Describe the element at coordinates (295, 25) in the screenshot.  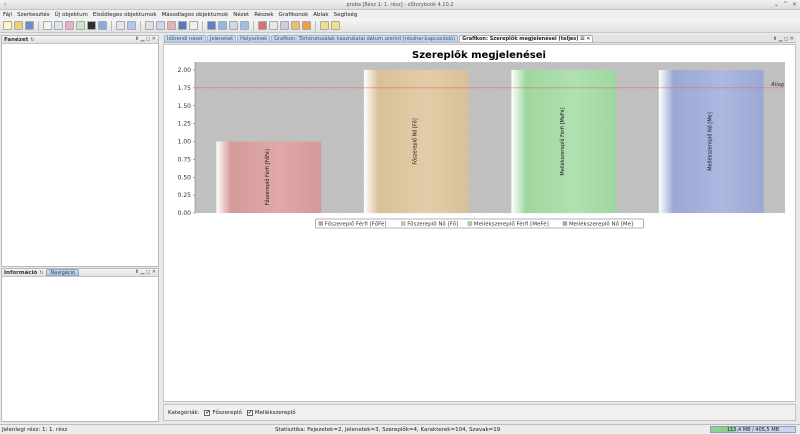
I see `preview-icon` at that location.